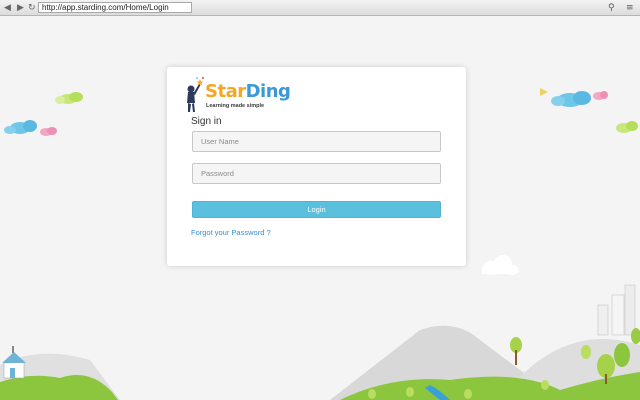 This screenshot has height=400, width=640. I want to click on cloud-white, so click(500, 265).